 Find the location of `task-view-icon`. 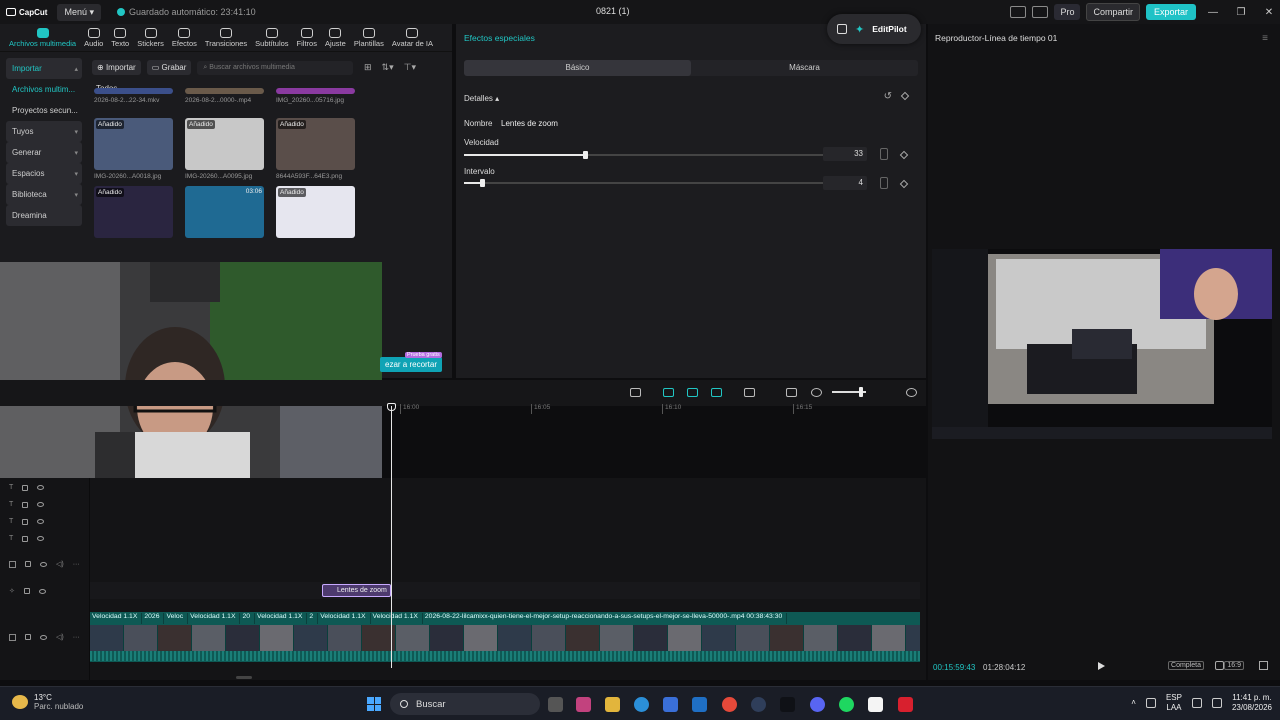

task-view-icon is located at coordinates (555, 704).